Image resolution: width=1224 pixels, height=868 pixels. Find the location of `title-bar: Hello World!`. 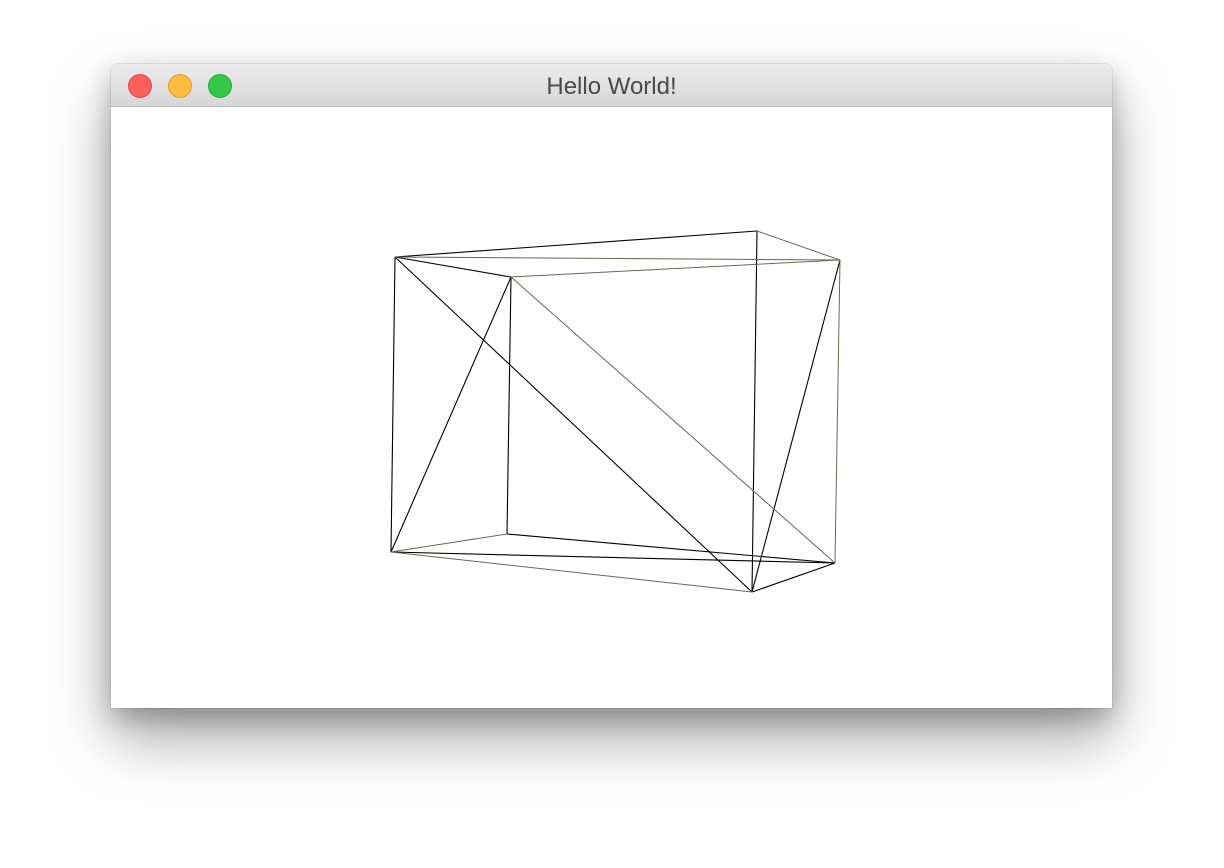

title-bar: Hello World! is located at coordinates (611, 85).